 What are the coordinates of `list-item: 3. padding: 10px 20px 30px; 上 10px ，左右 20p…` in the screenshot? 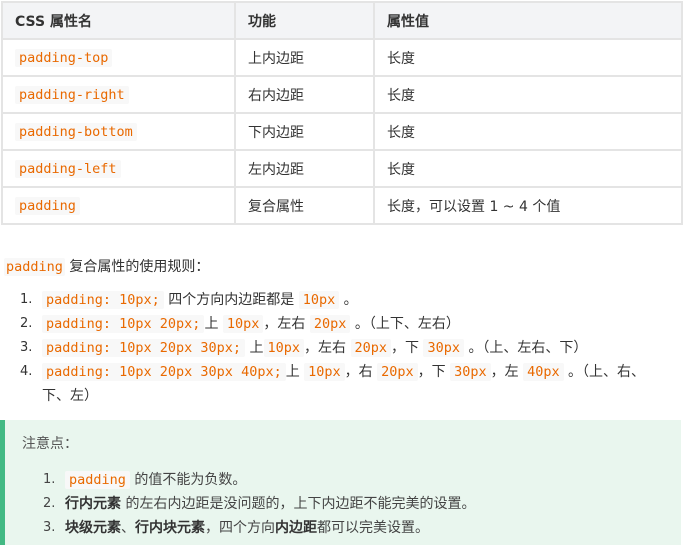 It's located at (330, 348).